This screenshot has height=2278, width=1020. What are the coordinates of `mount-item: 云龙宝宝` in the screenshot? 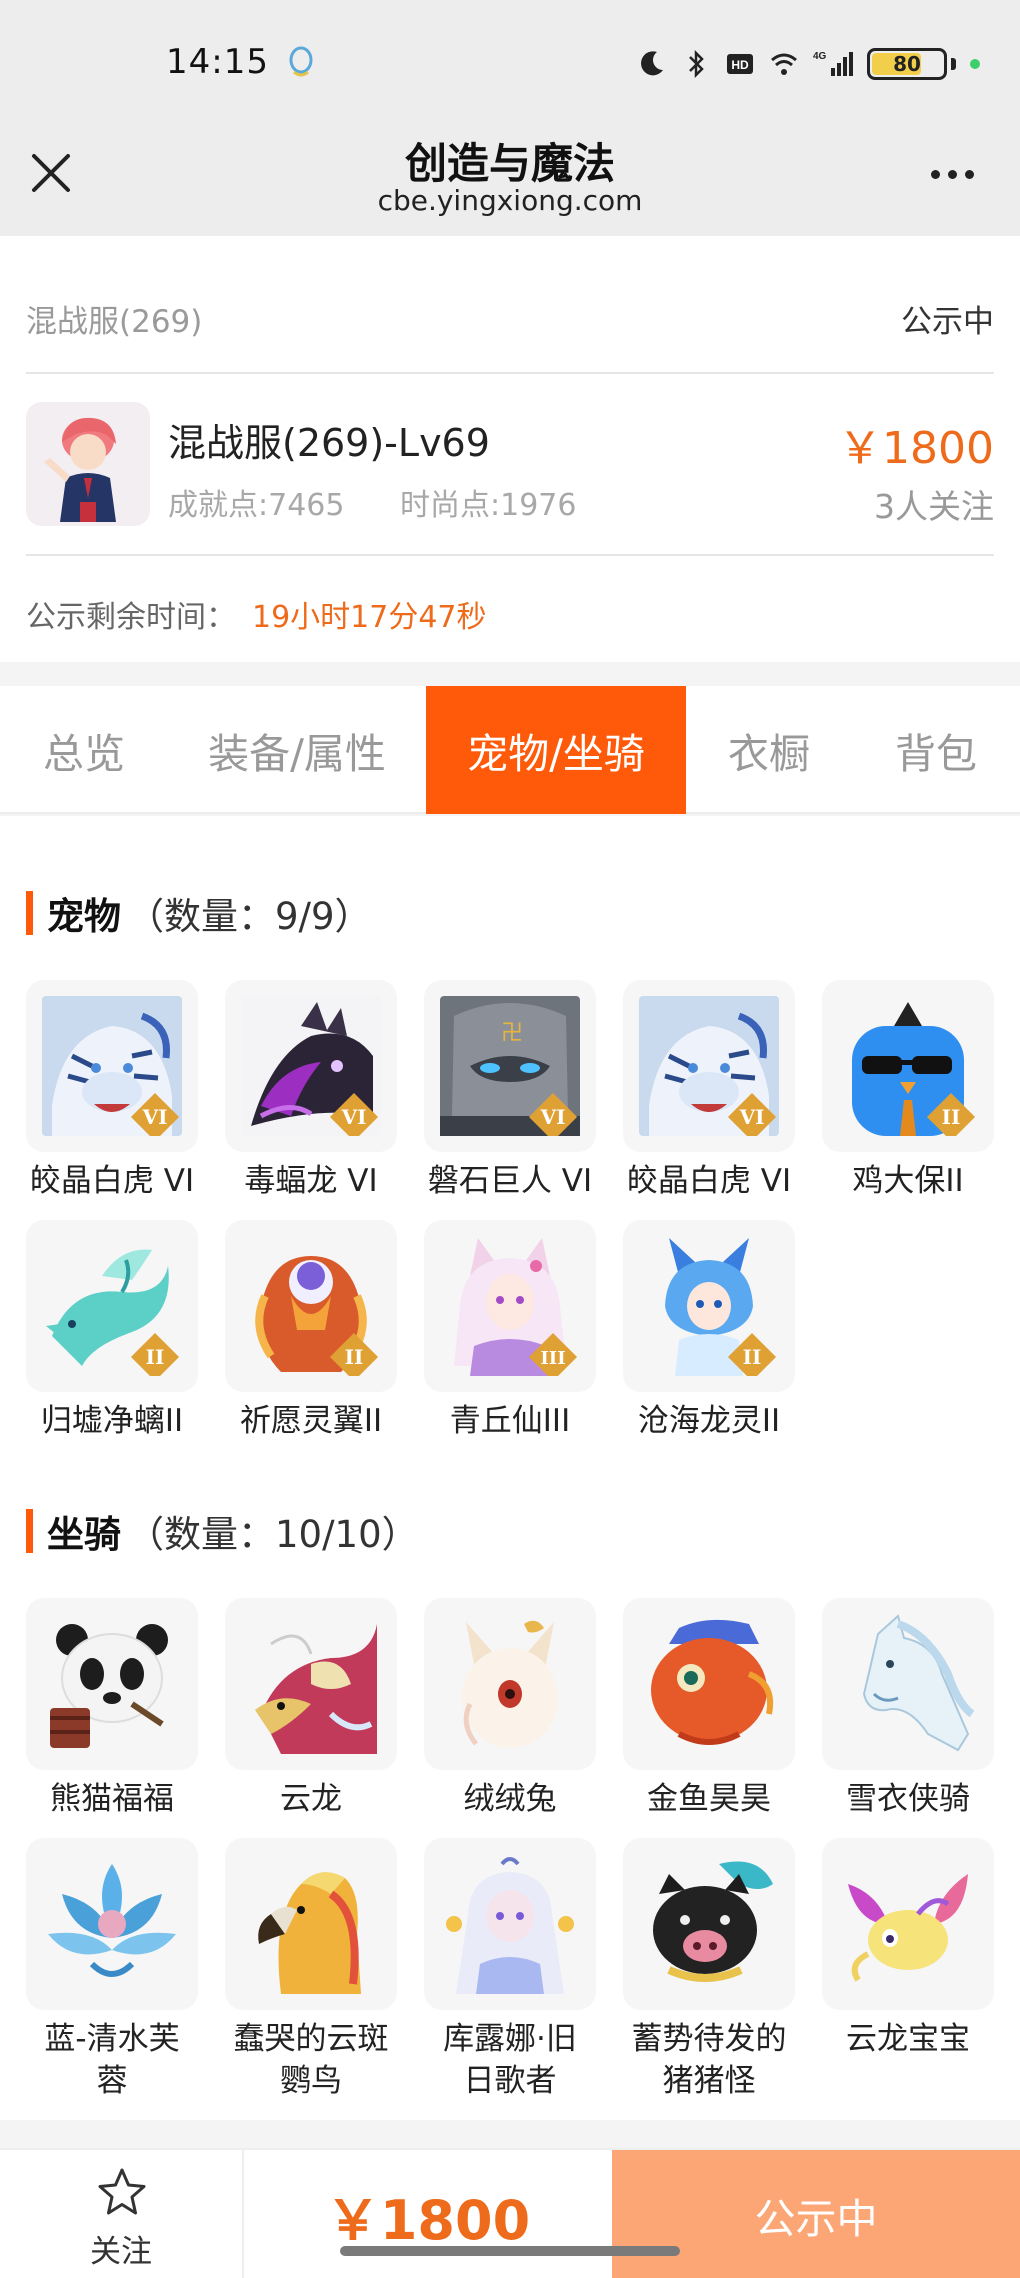 It's located at (908, 1949).